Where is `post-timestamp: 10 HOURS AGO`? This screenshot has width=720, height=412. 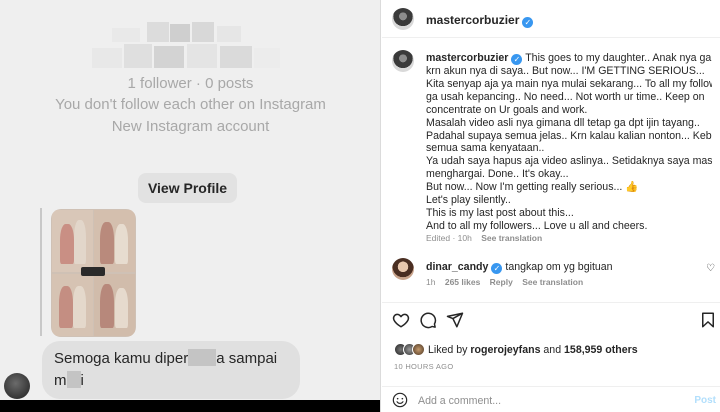
post-timestamp: 10 HOURS AGO is located at coordinates (423, 366).